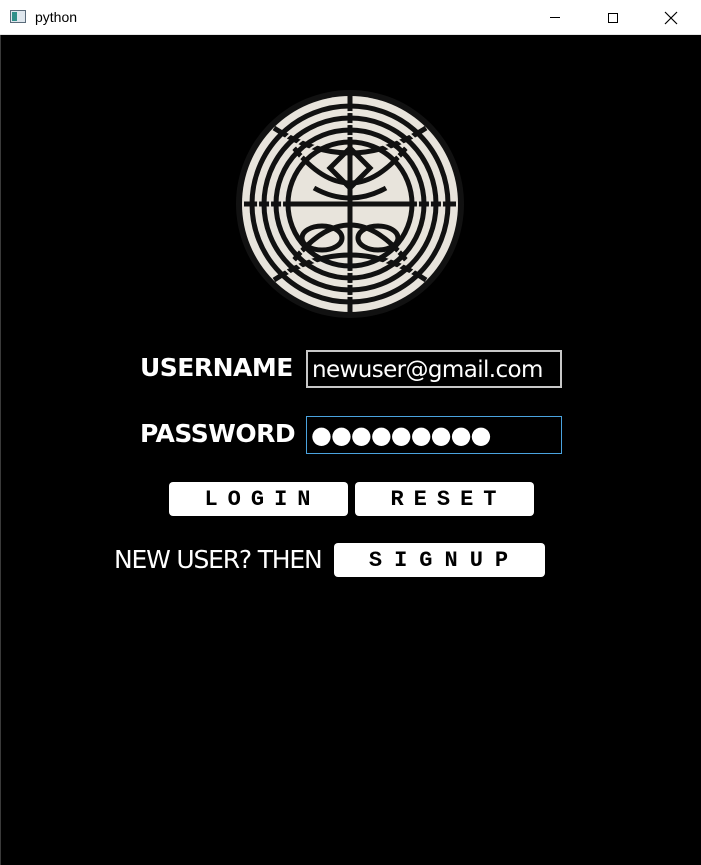 The image size is (701, 865). What do you see at coordinates (439, 560) in the screenshot?
I see `signup-button: SIGNUP` at bounding box center [439, 560].